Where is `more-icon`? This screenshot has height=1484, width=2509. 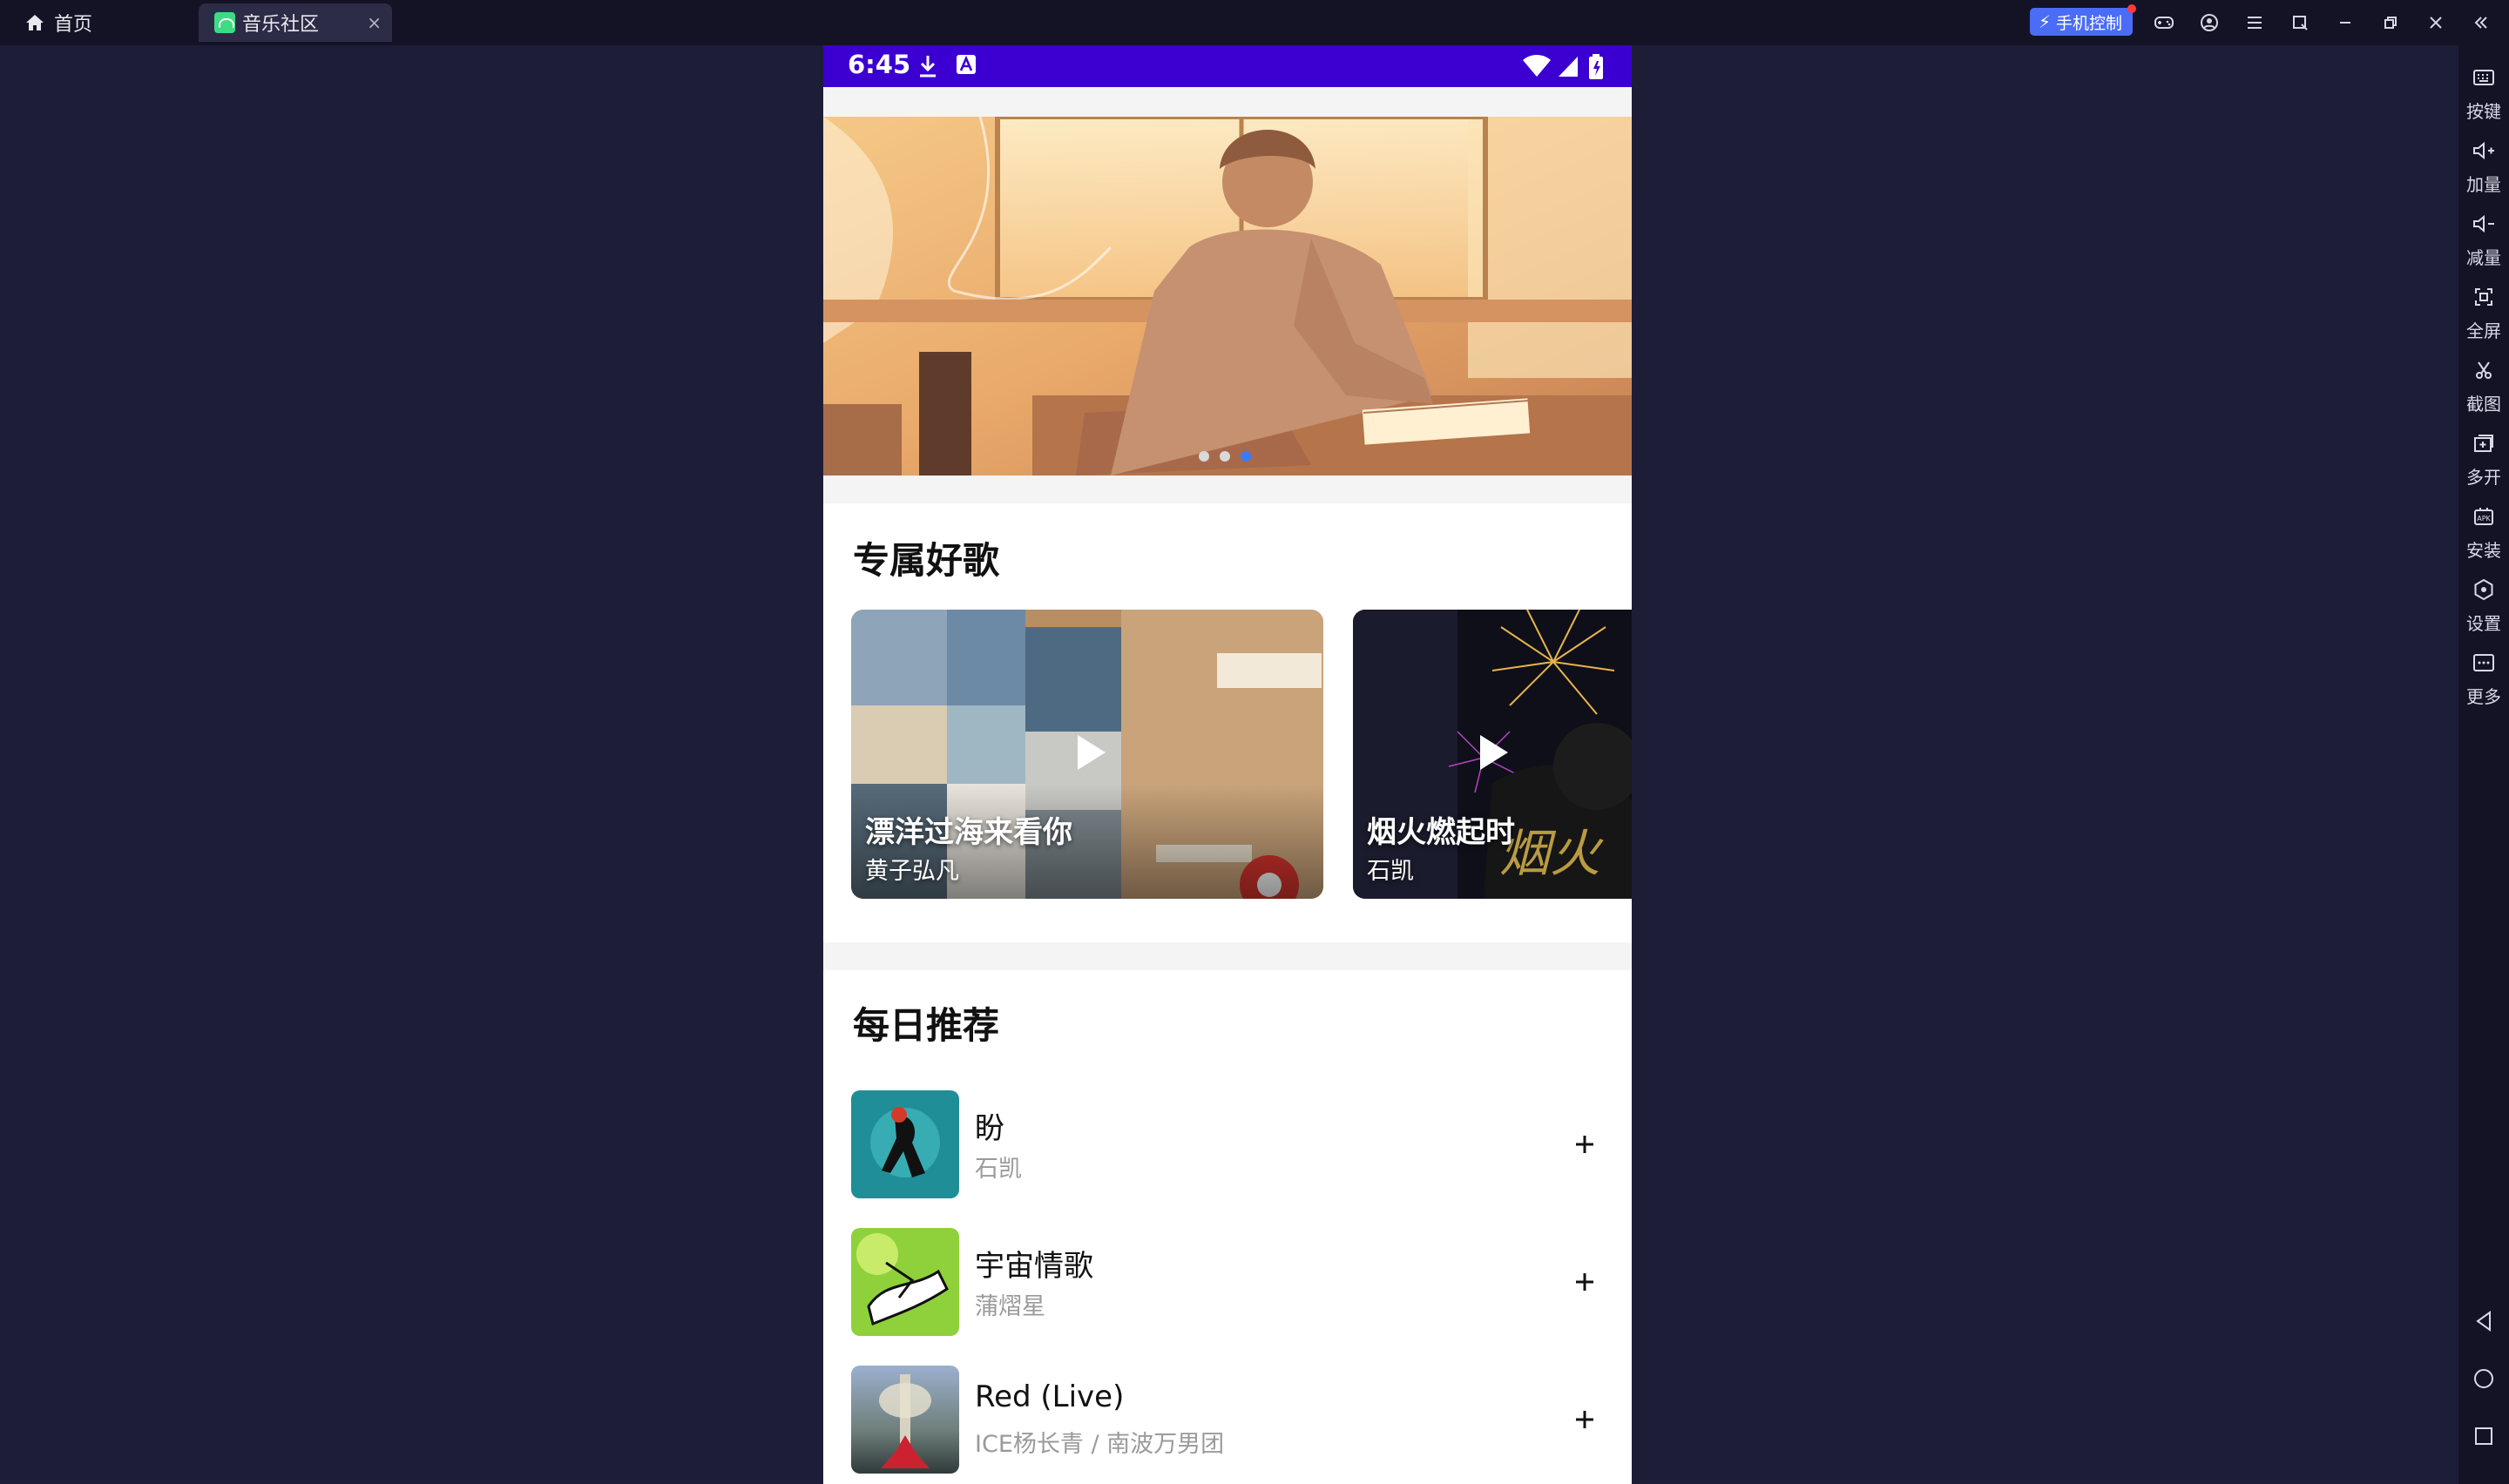
more-icon is located at coordinates (2484, 663).